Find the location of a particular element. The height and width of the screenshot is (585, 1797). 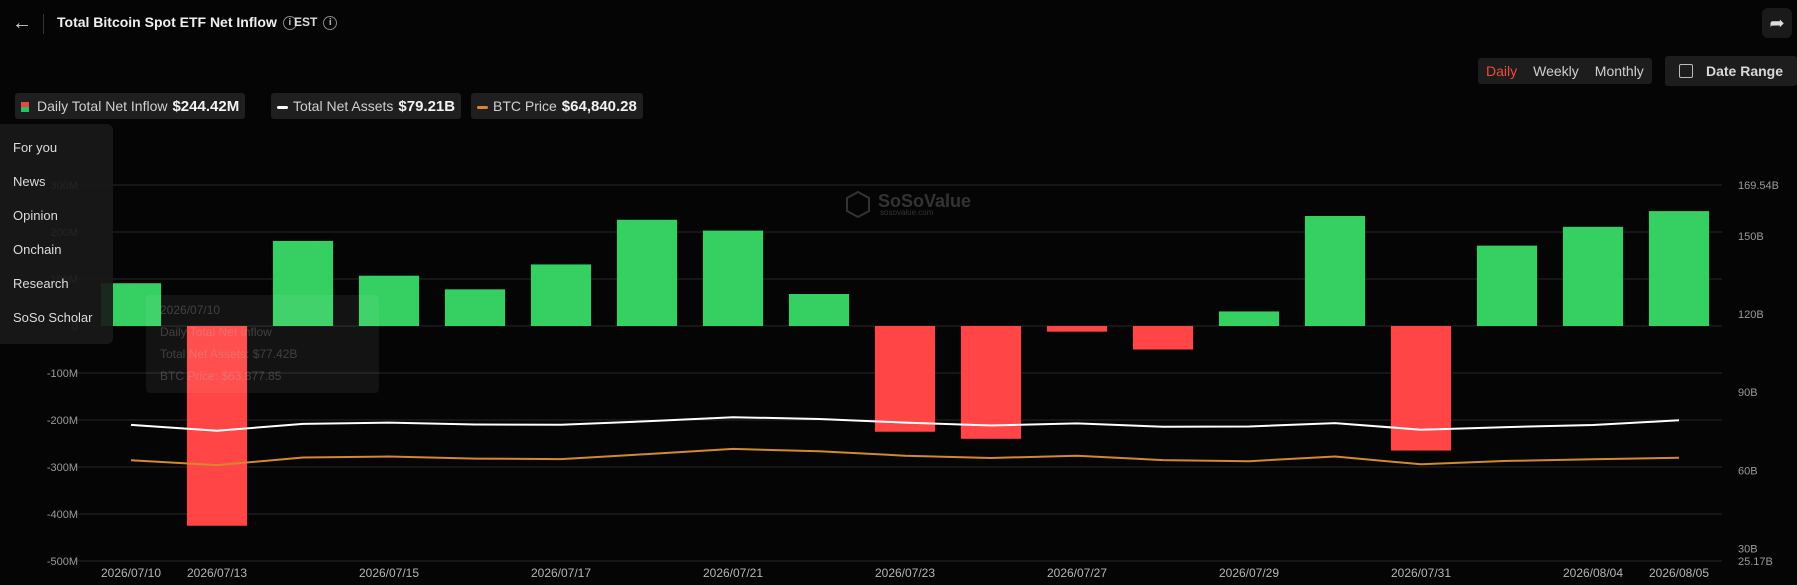

x-tick-label: 2026/07/21 is located at coordinates (733, 573).